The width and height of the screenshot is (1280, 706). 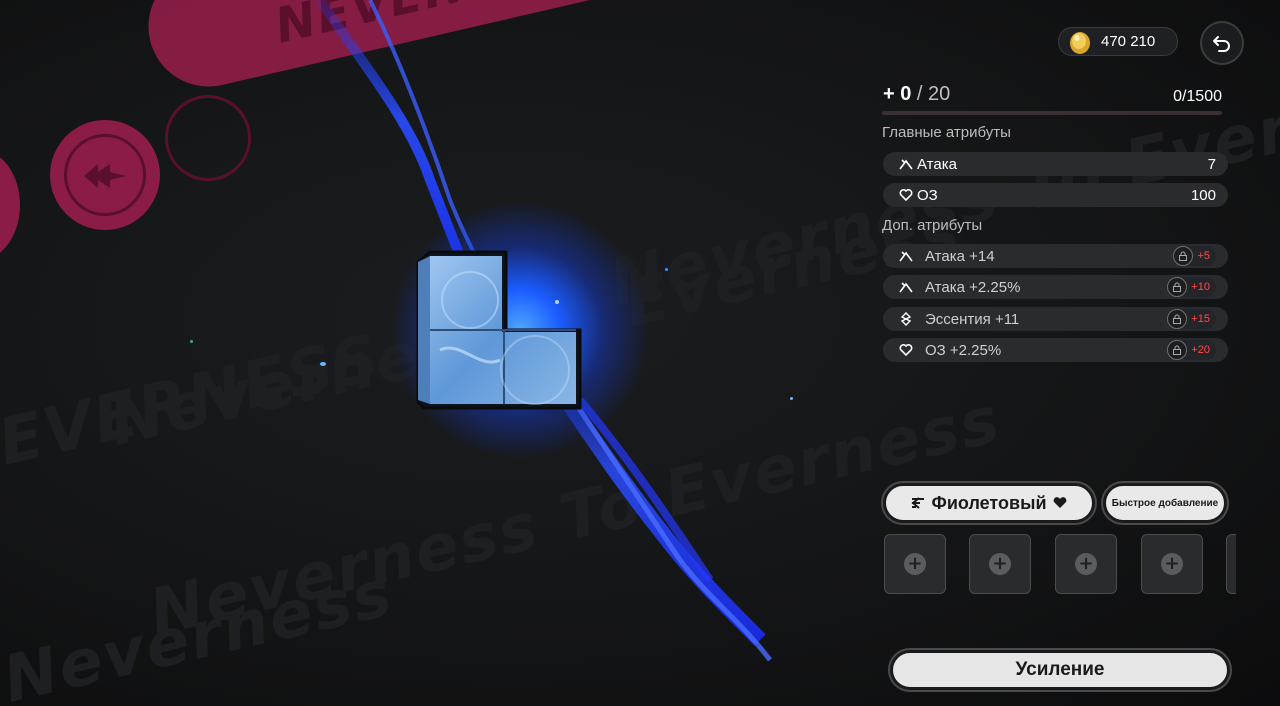 I want to click on unlock-level-badge: +15, so click(x=1191, y=319).